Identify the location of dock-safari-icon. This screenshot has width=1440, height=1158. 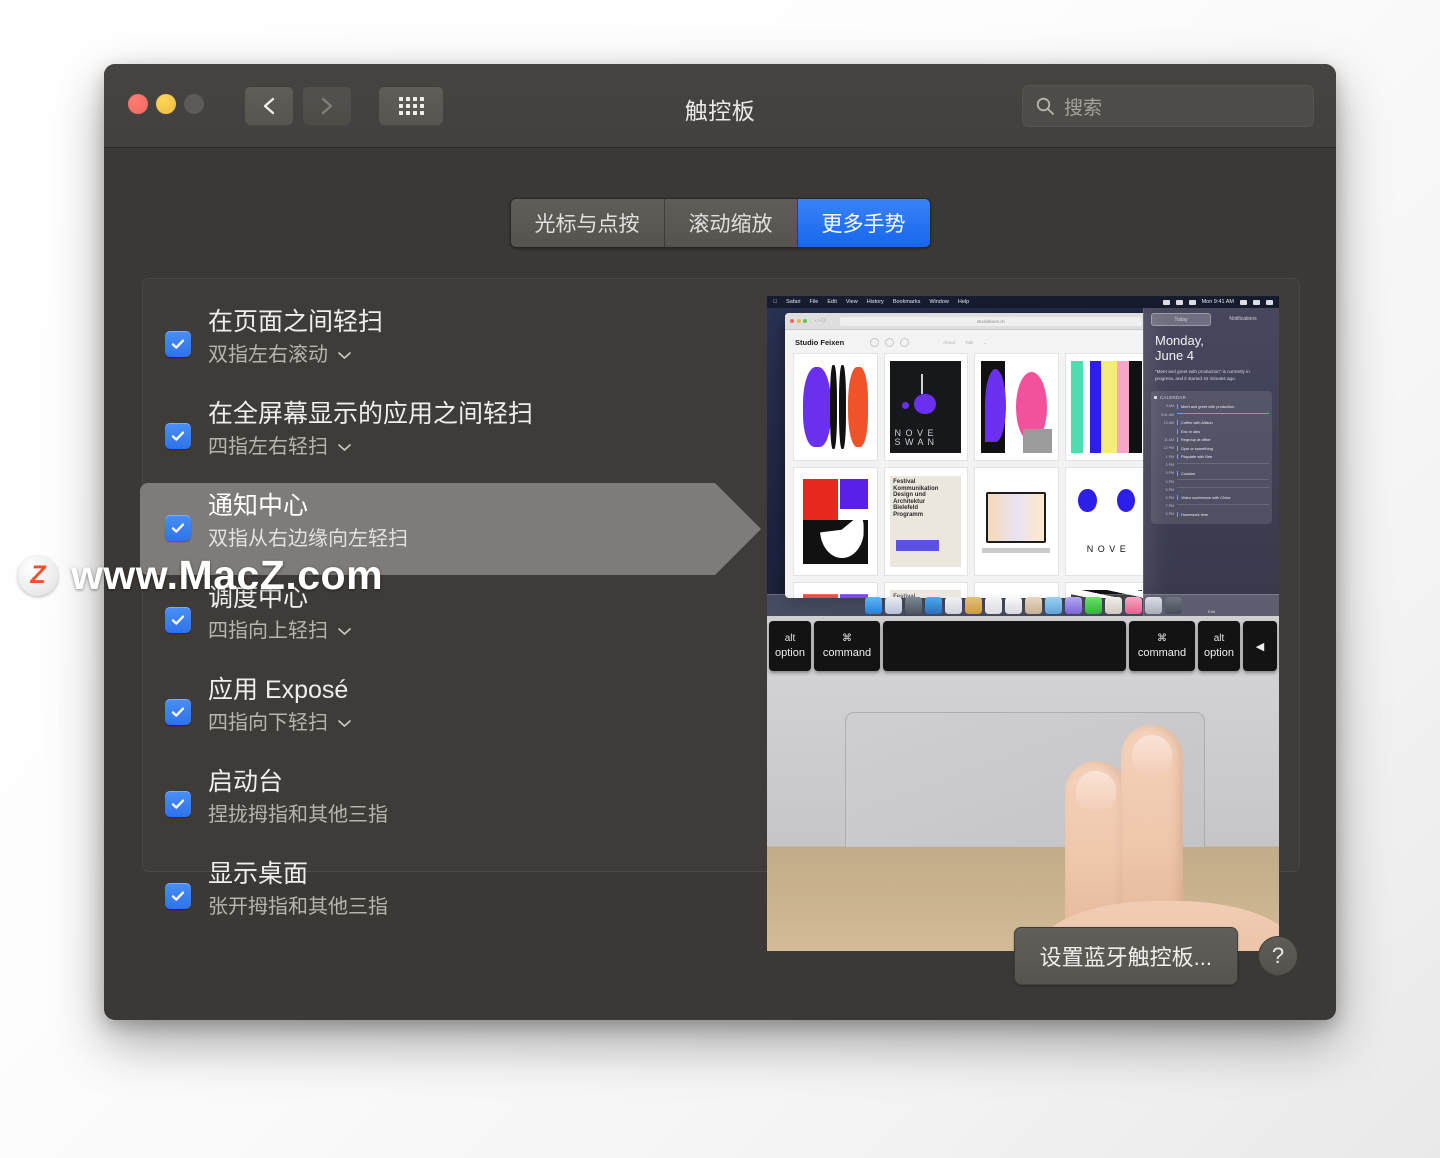
(933, 605).